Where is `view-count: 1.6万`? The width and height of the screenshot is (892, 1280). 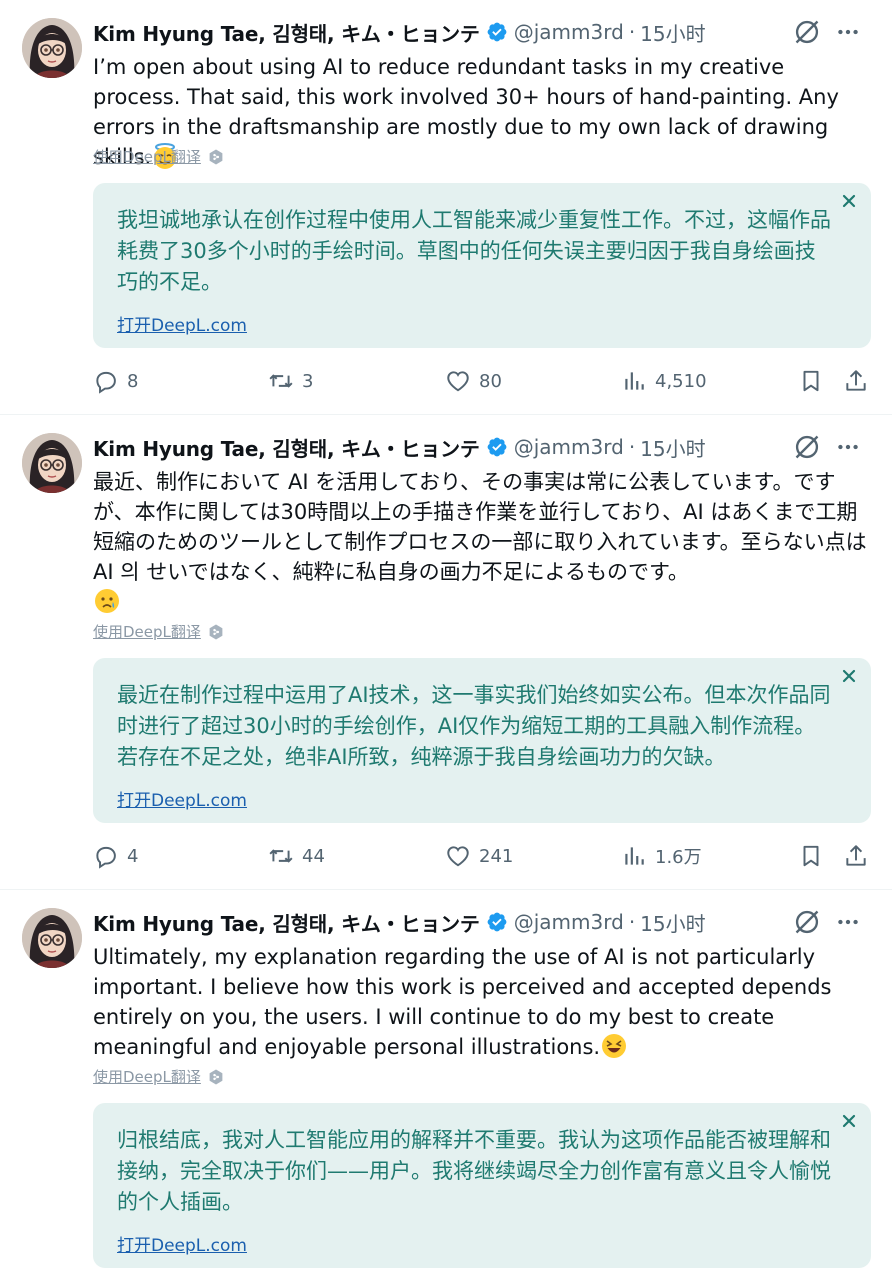
view-count: 1.6万 is located at coordinates (678, 857).